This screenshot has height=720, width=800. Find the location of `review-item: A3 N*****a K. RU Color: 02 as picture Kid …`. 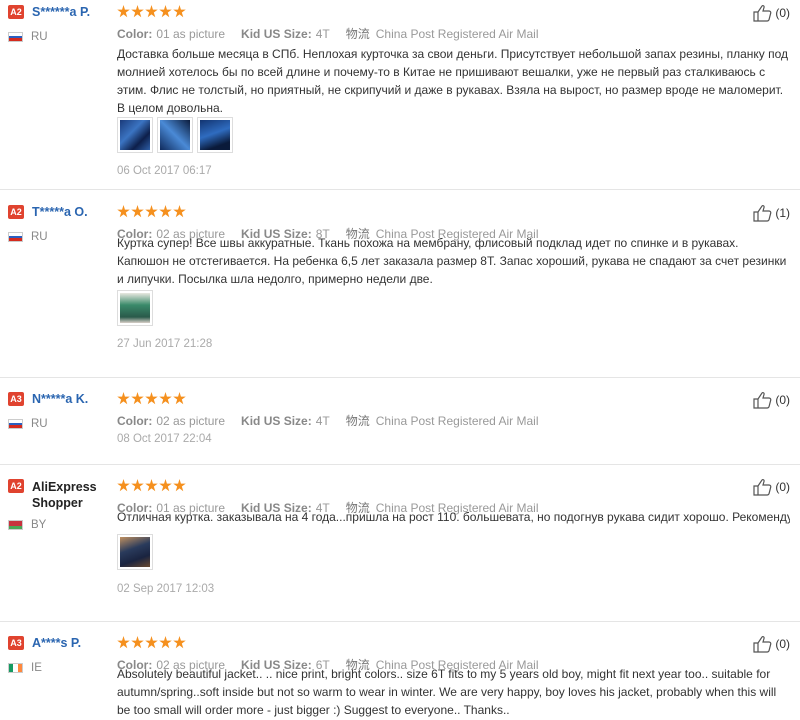

review-item: A3 N*****a K. RU Color: 02 as picture Kid … is located at coordinates (400, 421).